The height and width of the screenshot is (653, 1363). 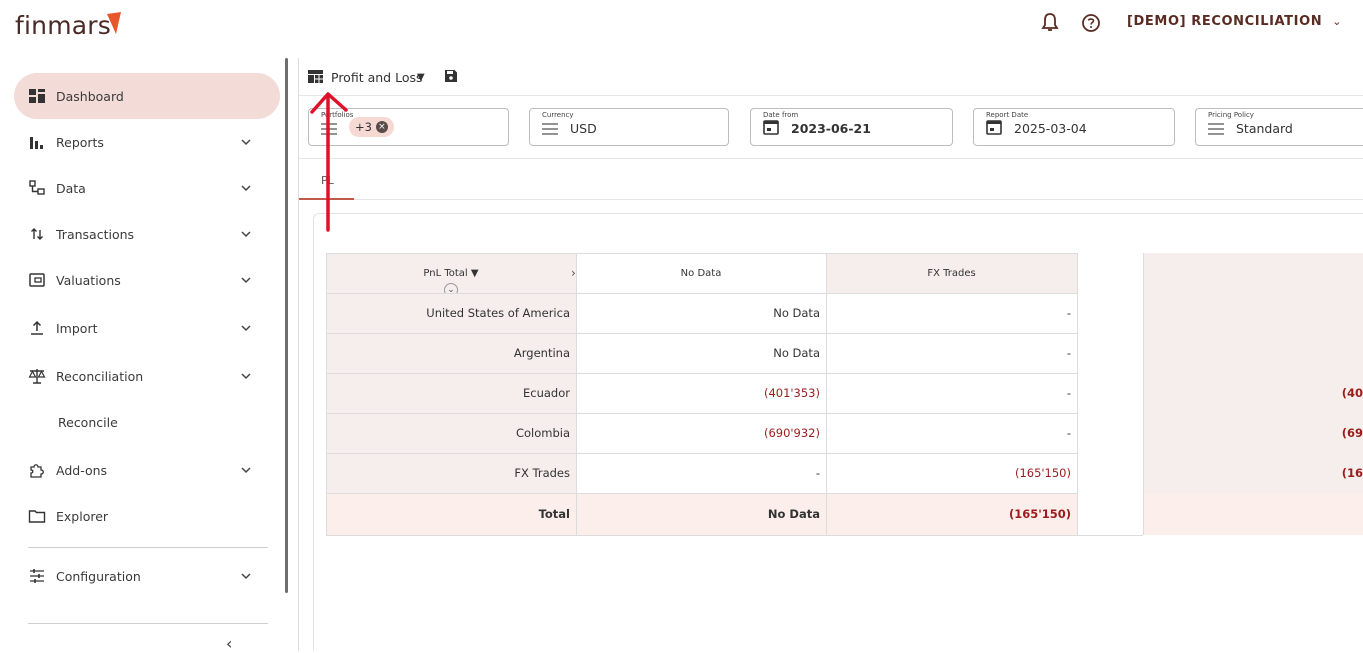 What do you see at coordinates (451, 393) in the screenshot?
I see `table-row-label: Ecuador` at bounding box center [451, 393].